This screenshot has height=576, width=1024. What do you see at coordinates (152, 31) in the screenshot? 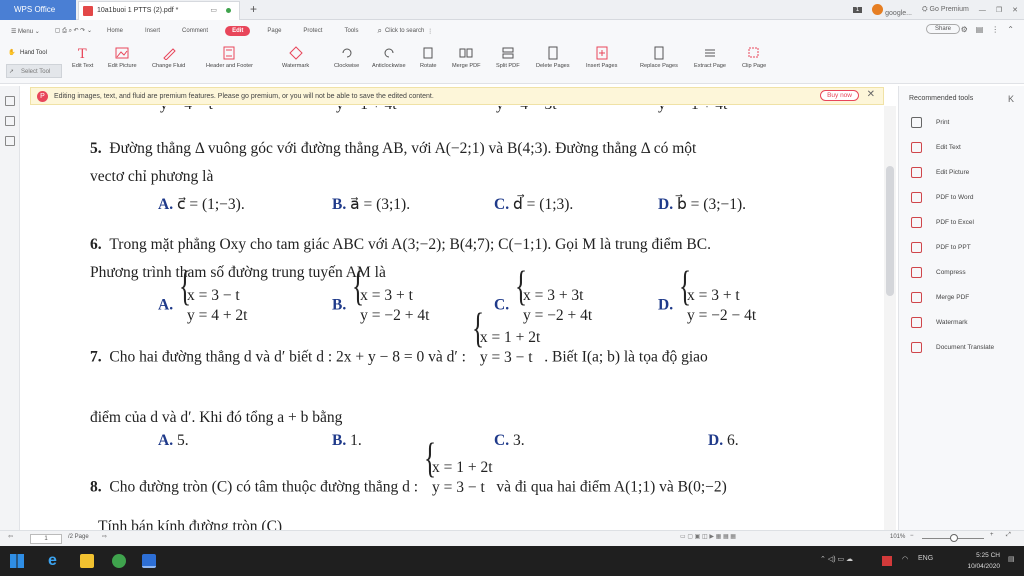
I see `menu-insert: Insert` at bounding box center [152, 31].